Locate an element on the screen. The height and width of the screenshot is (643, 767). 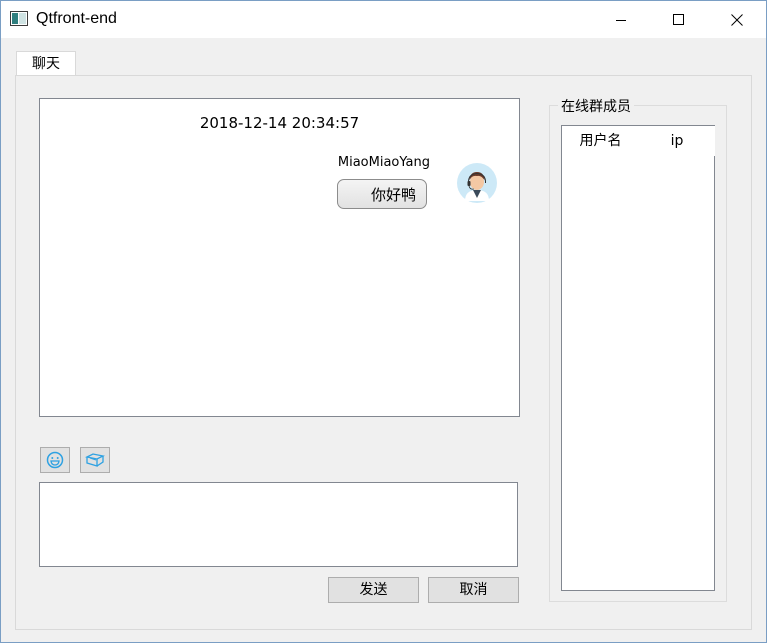
smiley-icon is located at coordinates (55, 460).